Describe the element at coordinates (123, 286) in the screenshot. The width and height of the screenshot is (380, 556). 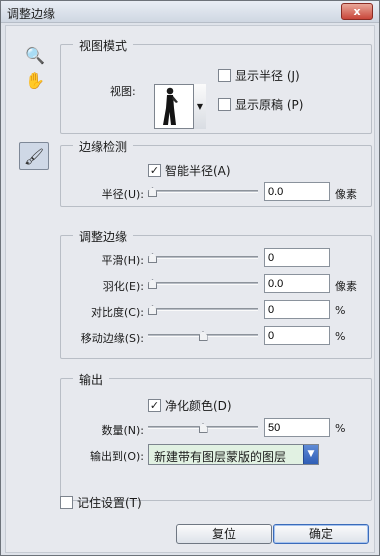
I see `feather-label: 羽化(E):` at that location.